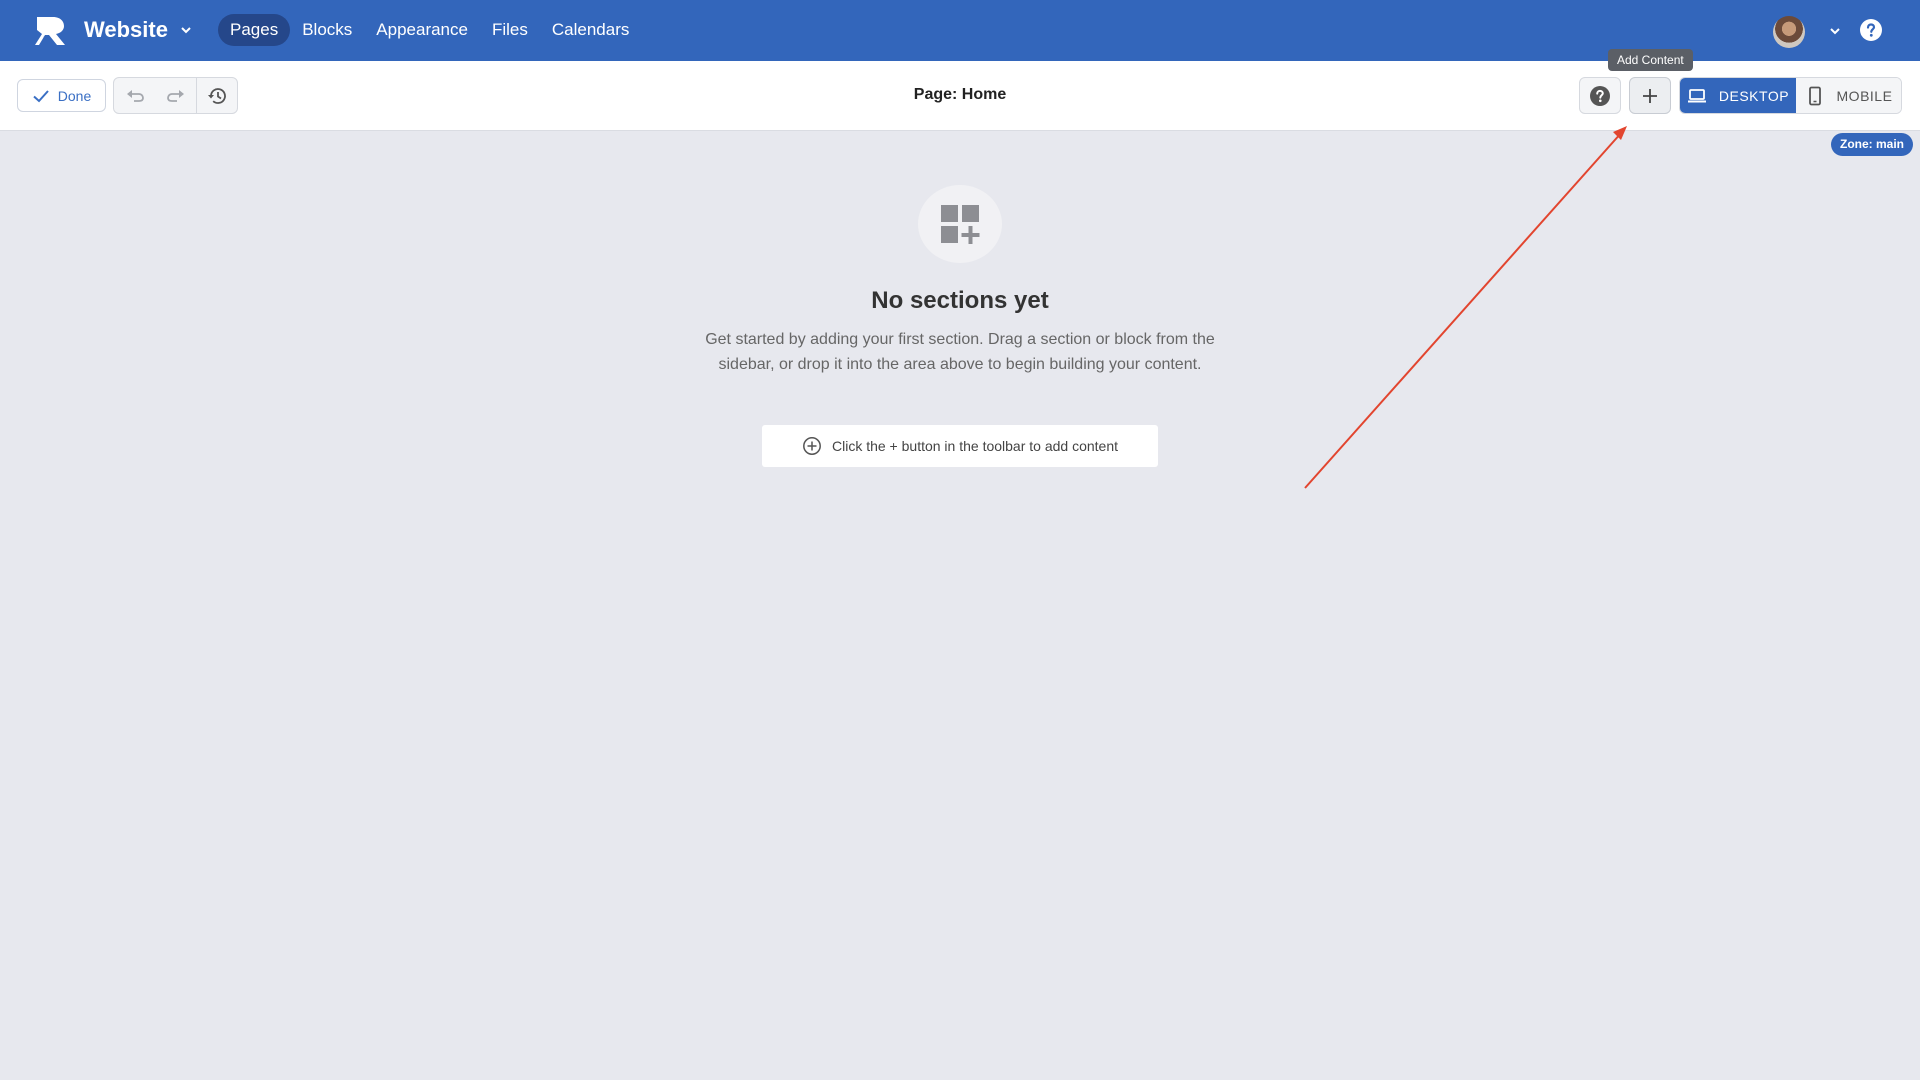  I want to click on zone-badge: Zone: main, so click(1872, 144).